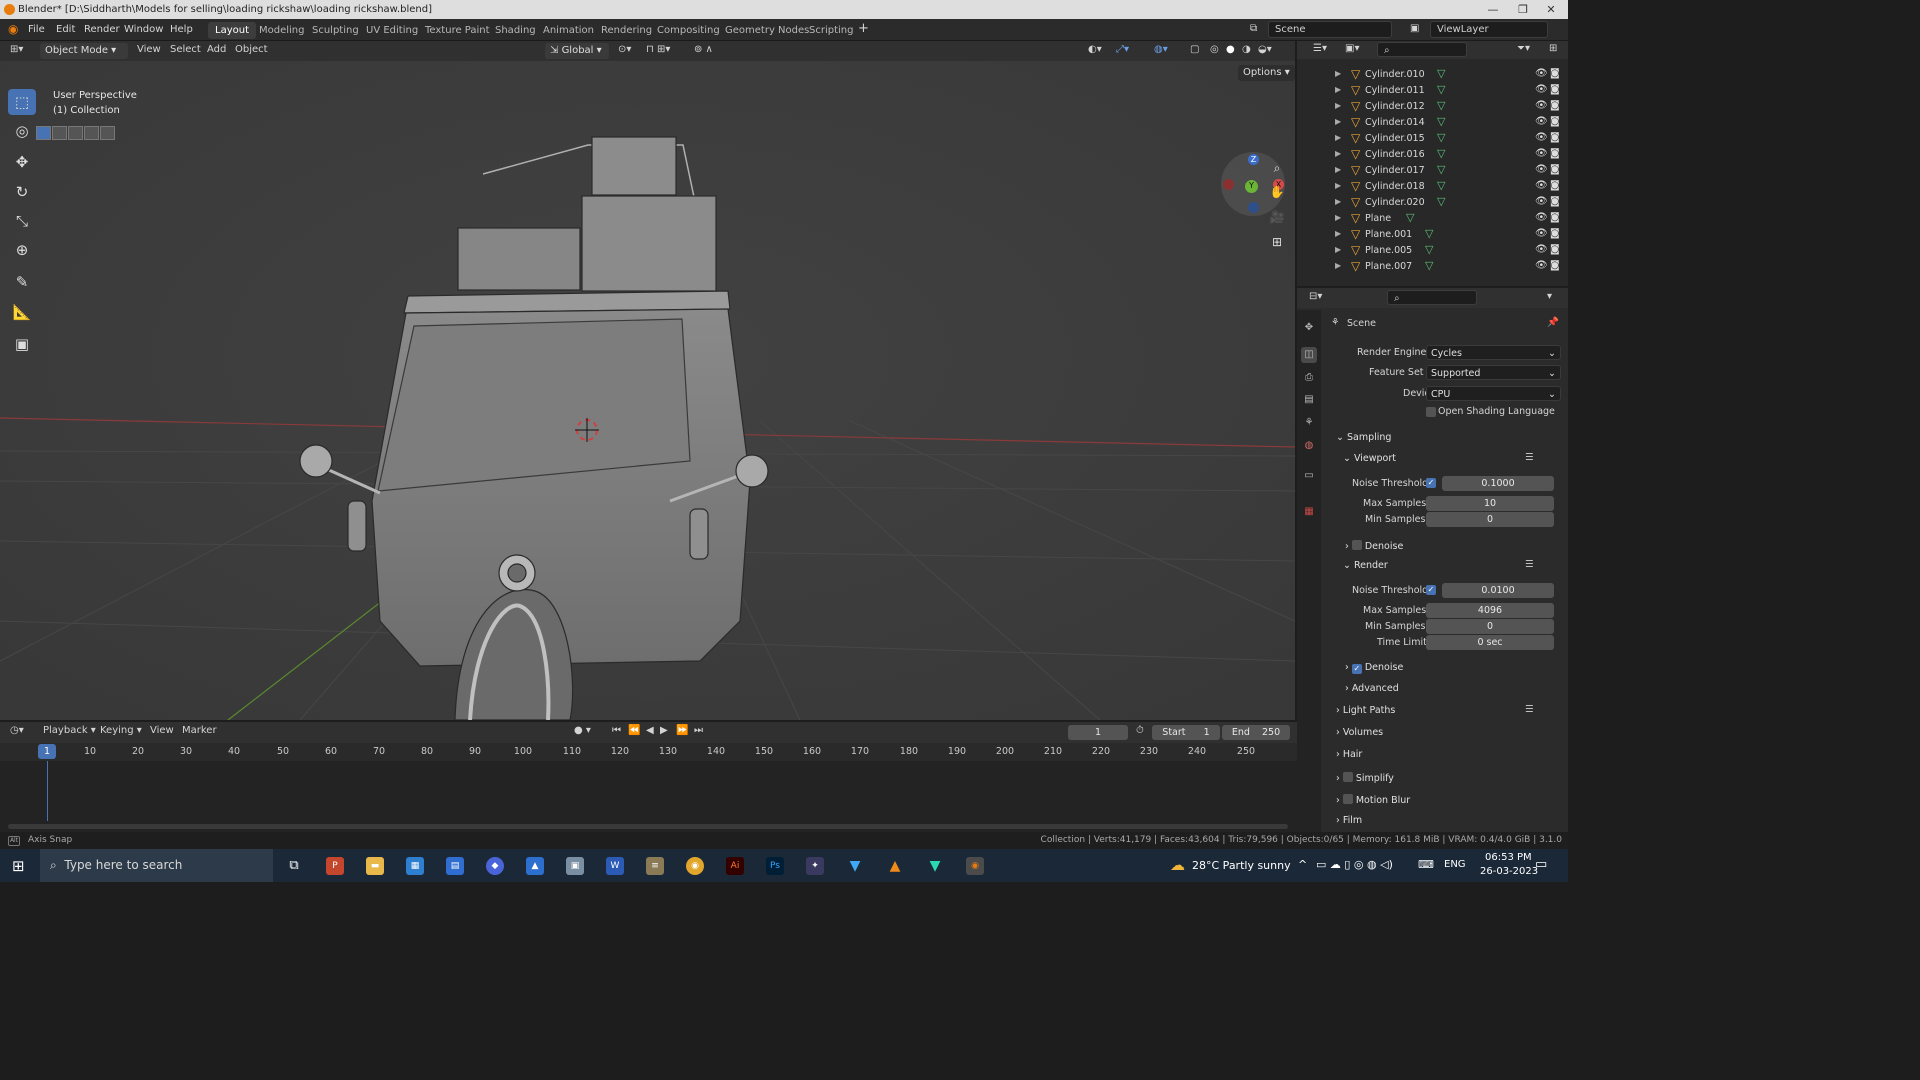 The width and height of the screenshot is (1920, 1080). Describe the element at coordinates (18, 866) in the screenshot. I see `windows-start-icon: ⊞` at that location.